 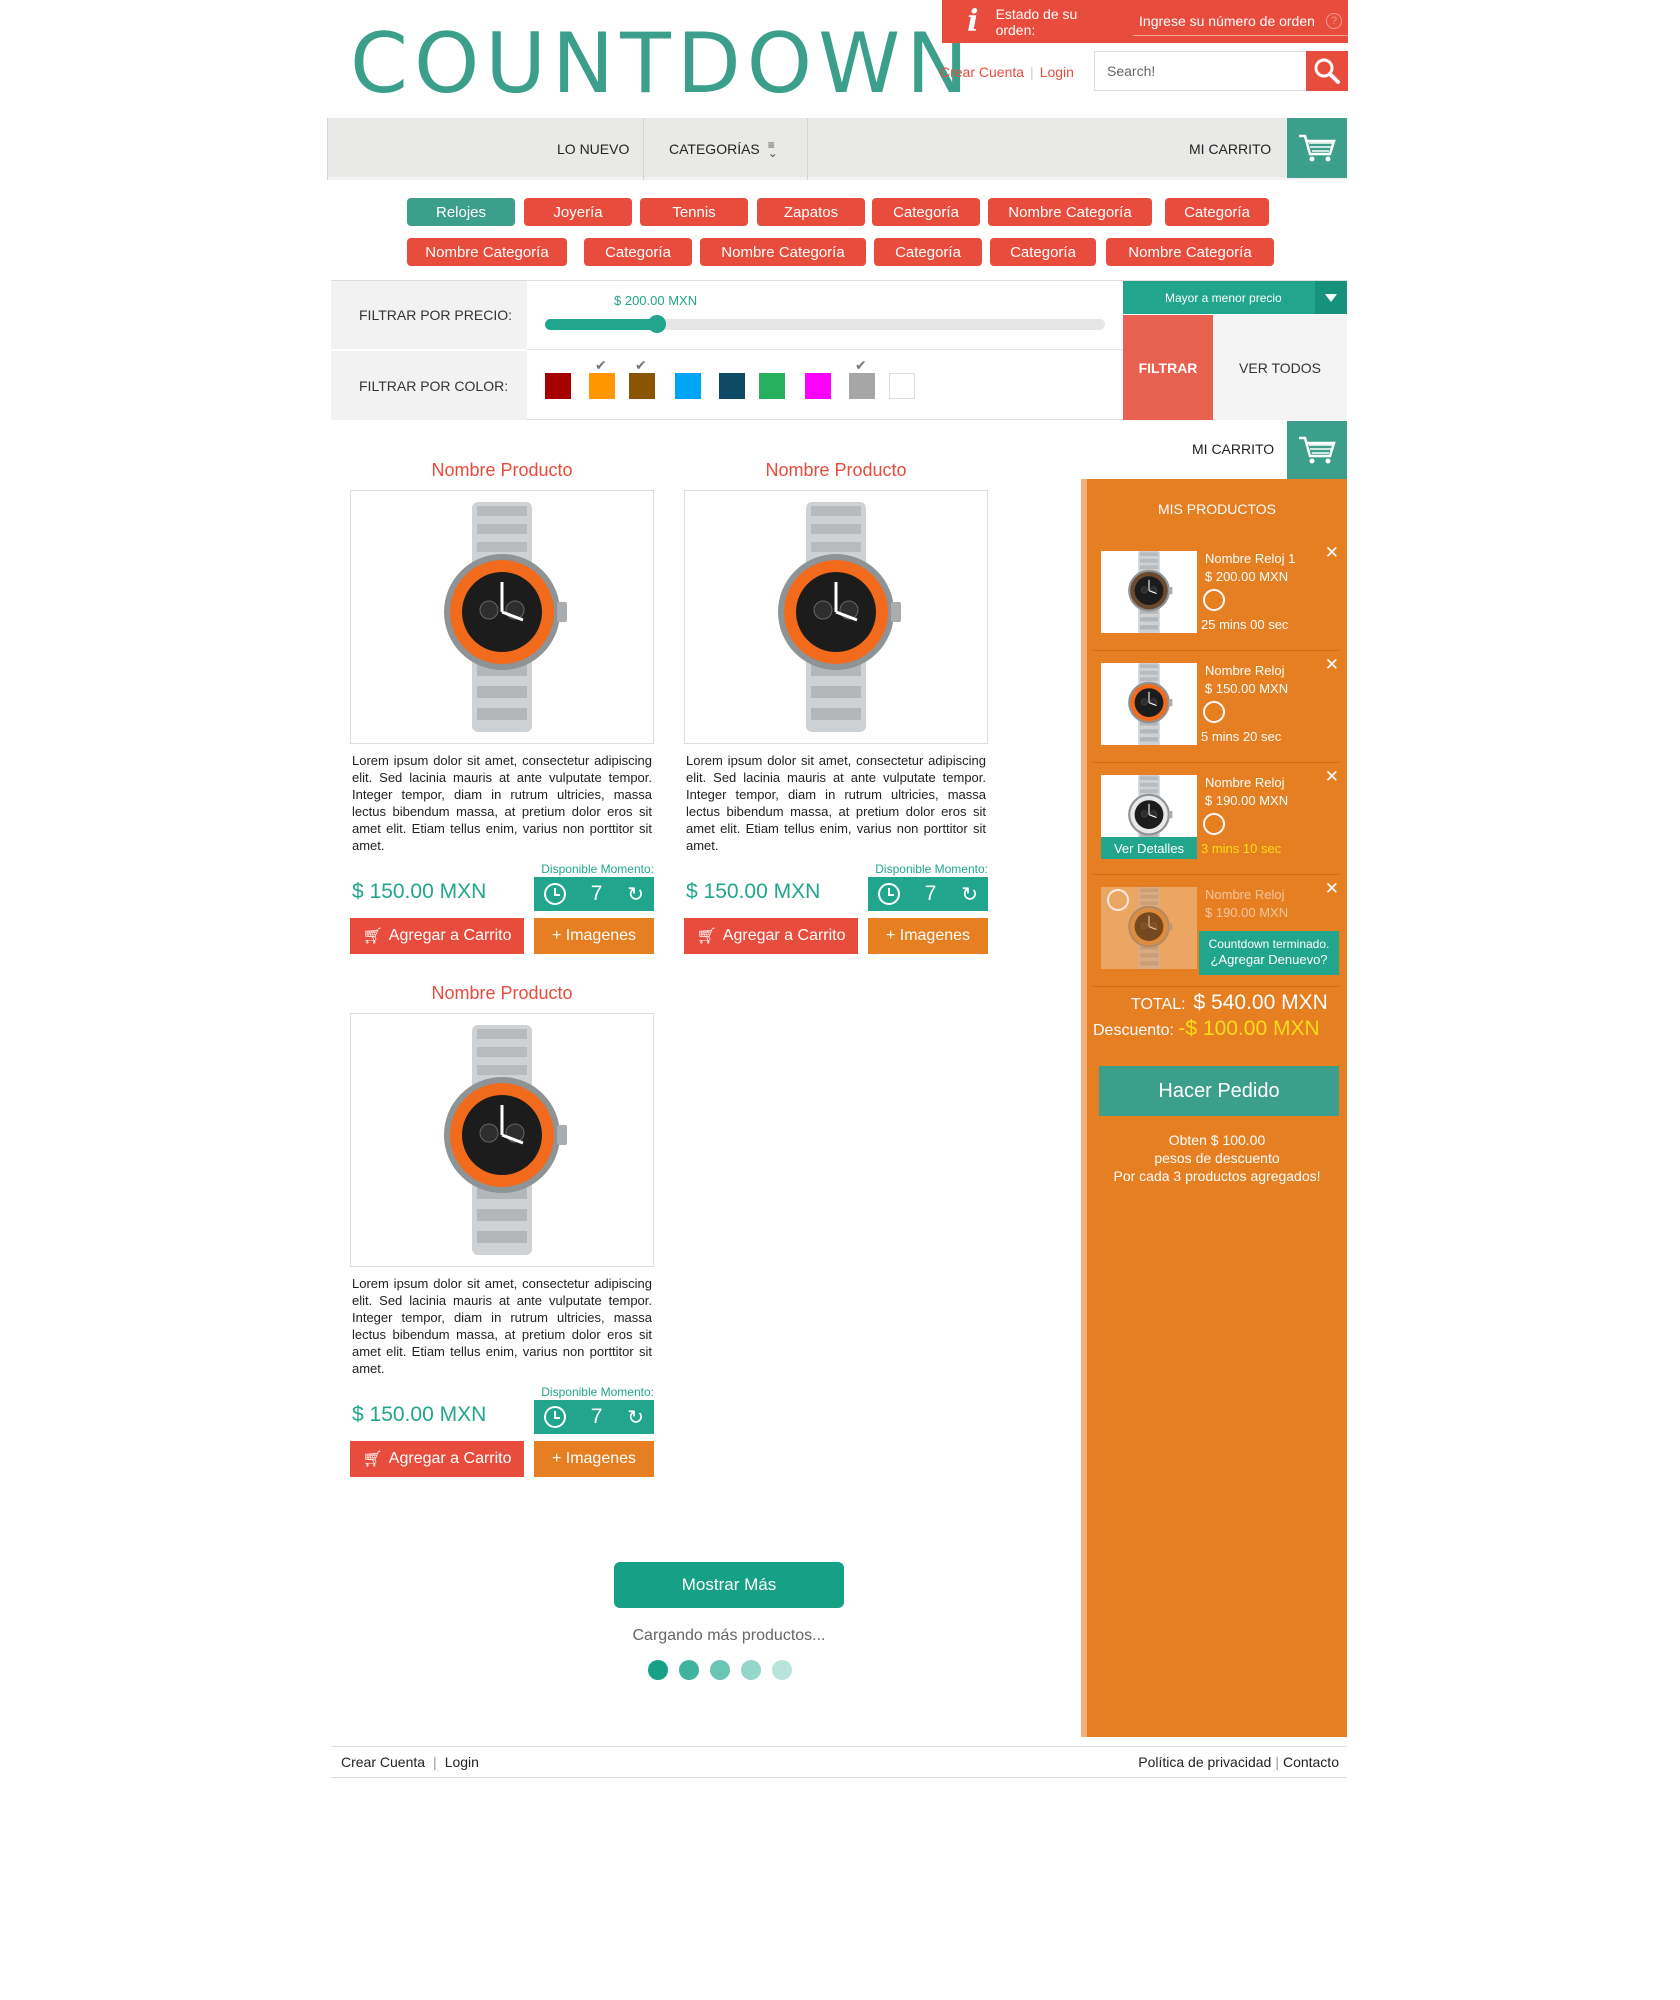 I want to click on cart-promo-line: Obten $ 100.00, so click(x=1217, y=1140).